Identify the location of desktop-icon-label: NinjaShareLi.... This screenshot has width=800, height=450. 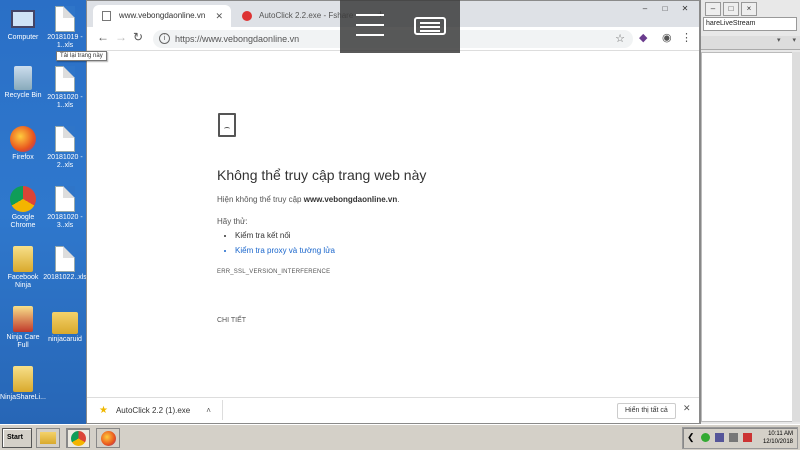
(23, 397).